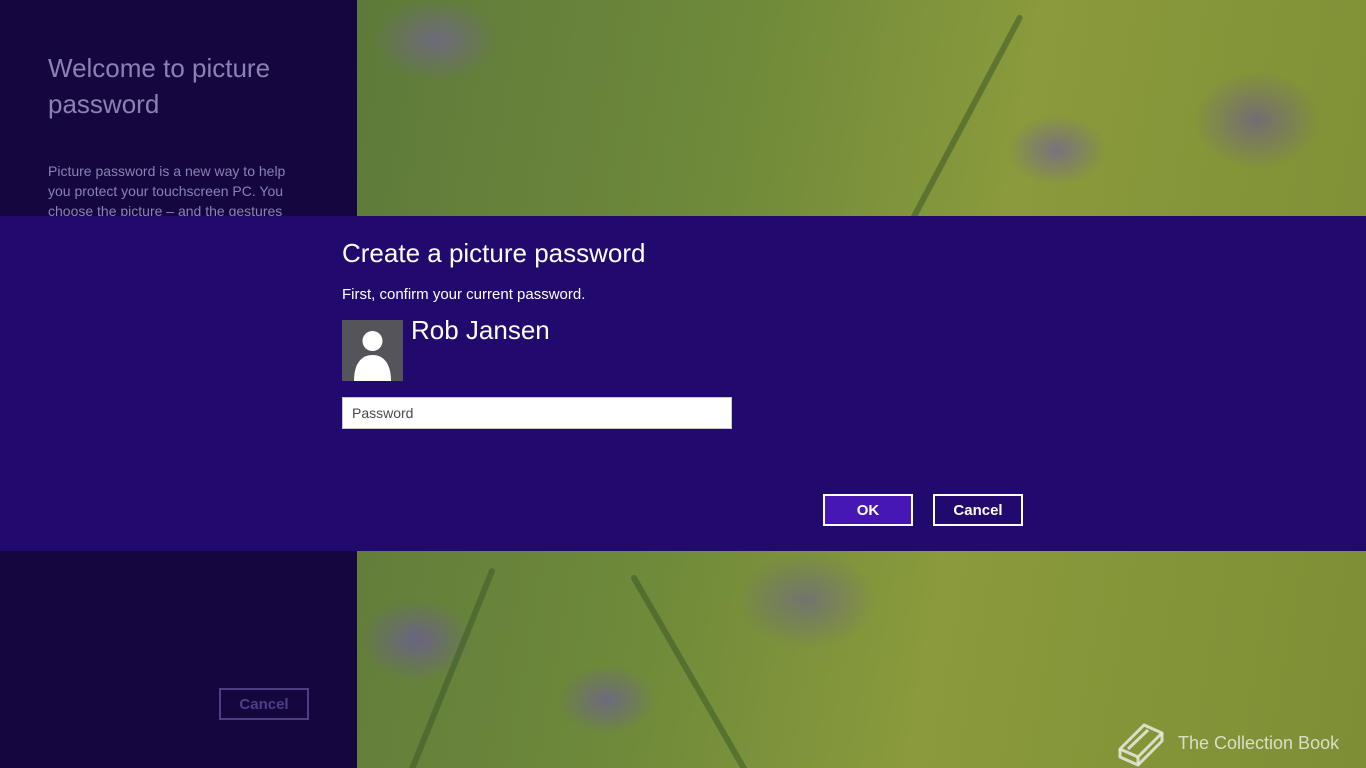 Image resolution: width=1366 pixels, height=768 pixels. I want to click on ok-button: OK, so click(868, 510).